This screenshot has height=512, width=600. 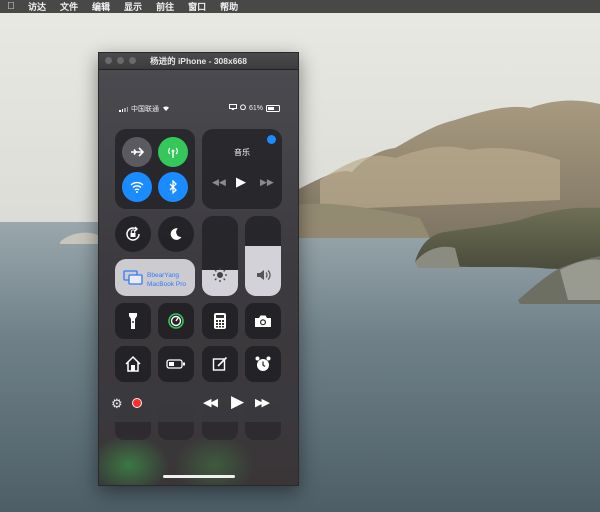 I want to click on menu-finder: 访达, so click(x=38, y=6).